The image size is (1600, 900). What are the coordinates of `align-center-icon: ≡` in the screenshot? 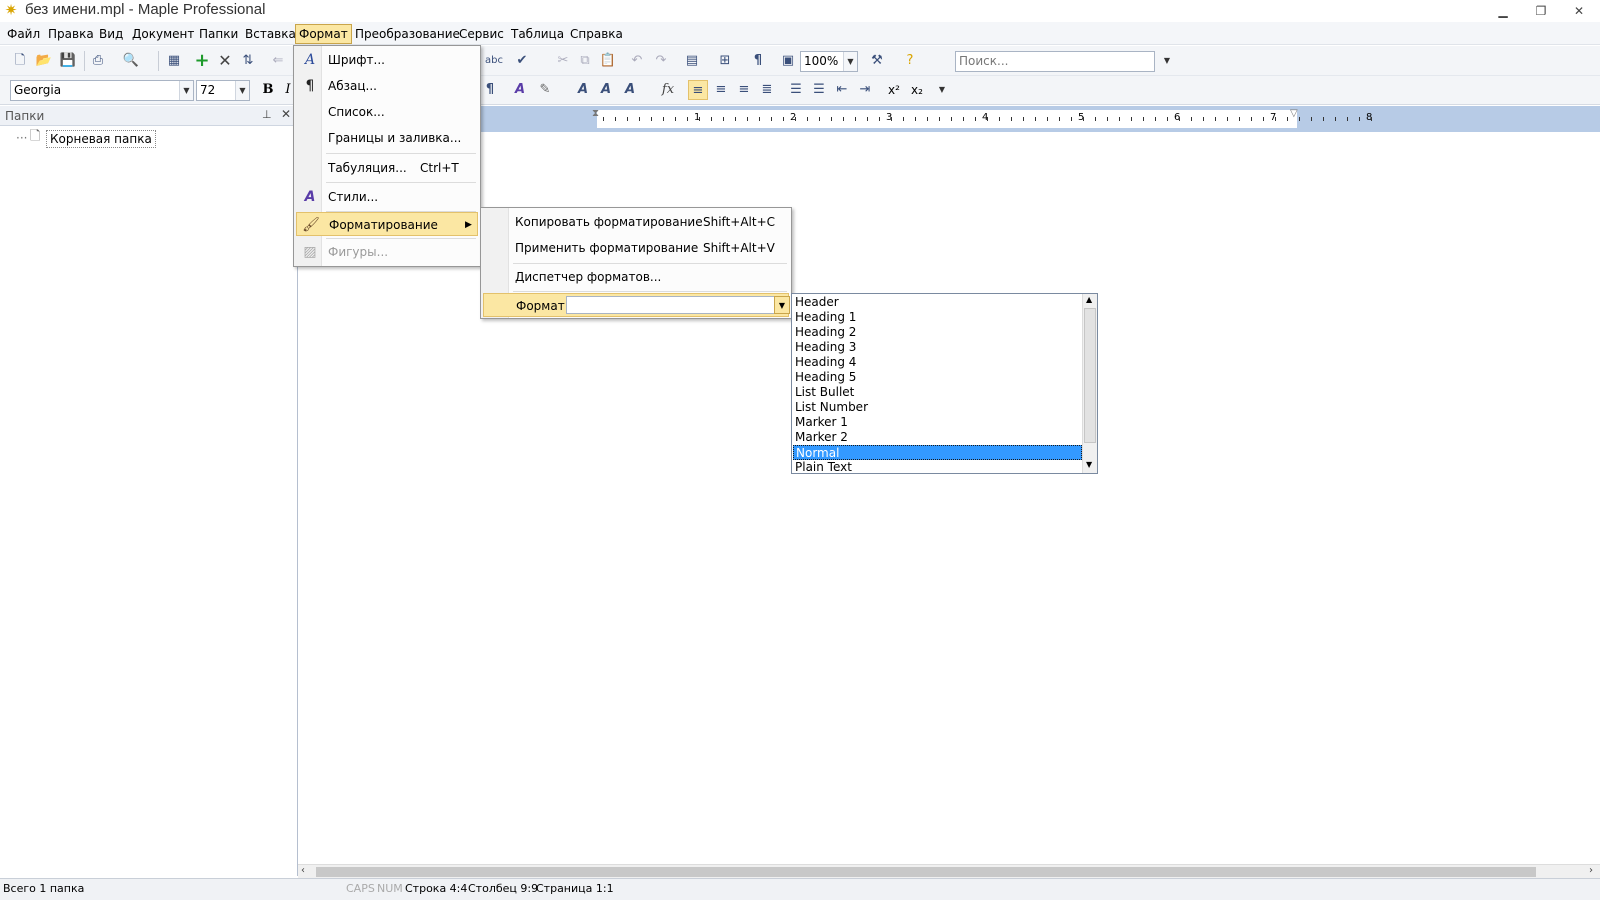 It's located at (721, 90).